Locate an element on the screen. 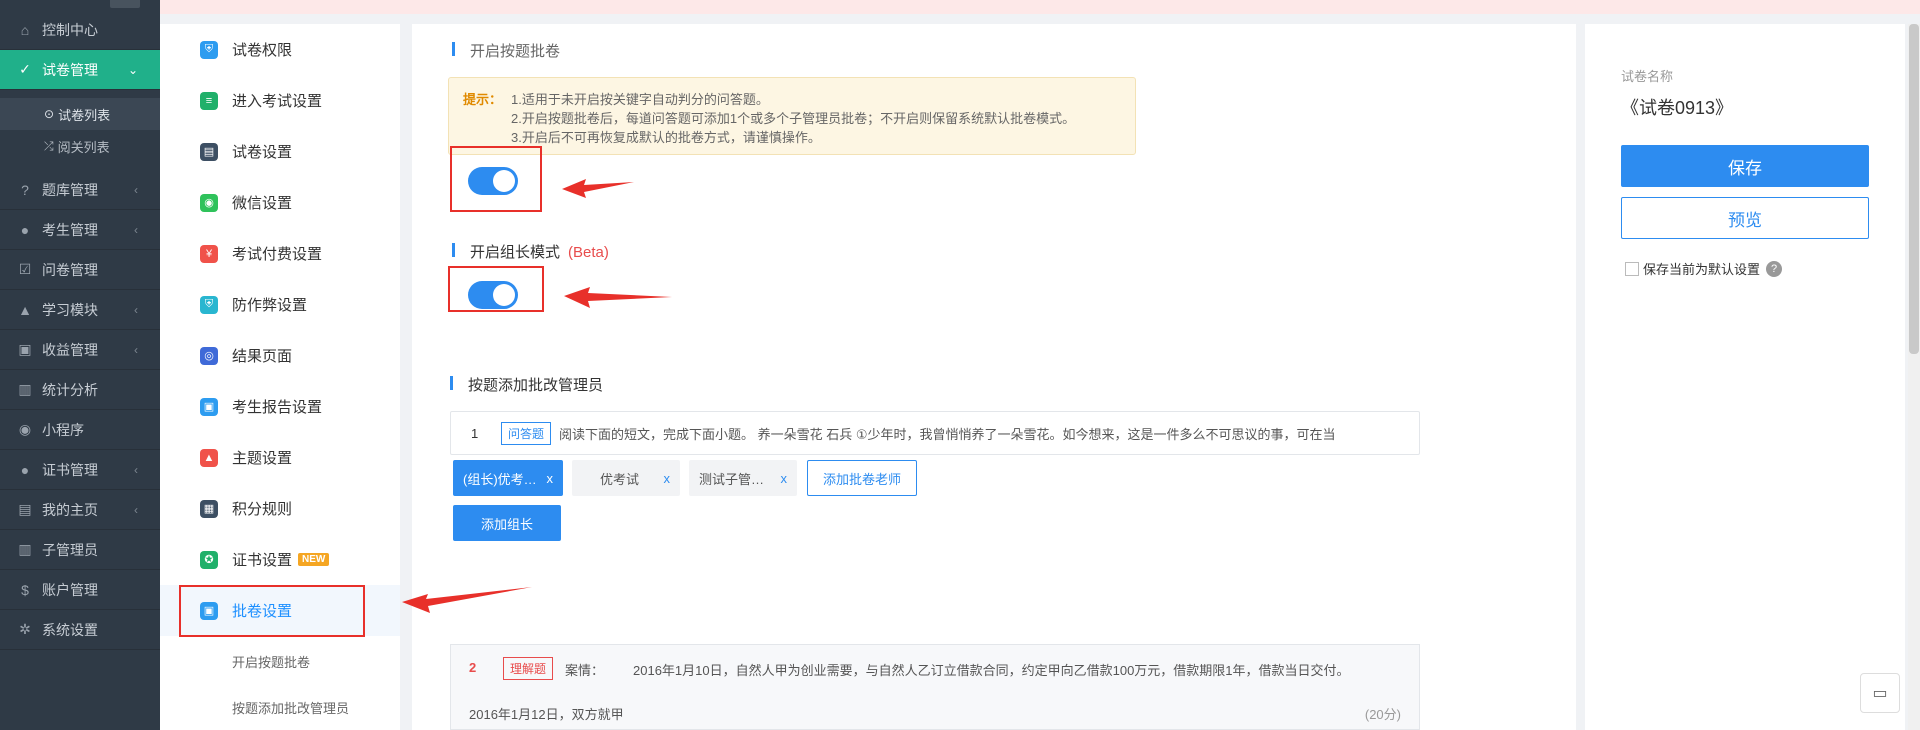 This screenshot has width=1920, height=730. question-type-tag: 问答题 is located at coordinates (526, 433).